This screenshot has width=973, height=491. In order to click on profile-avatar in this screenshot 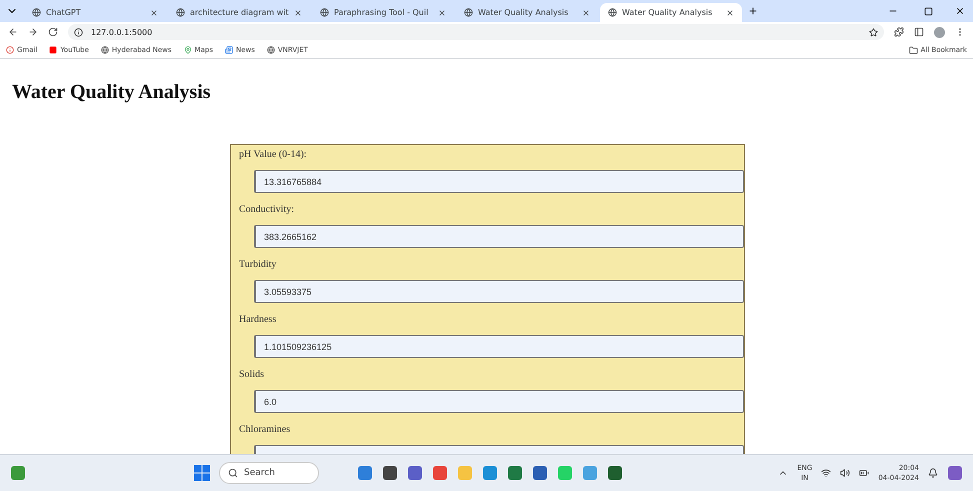, I will do `click(939, 32)`.